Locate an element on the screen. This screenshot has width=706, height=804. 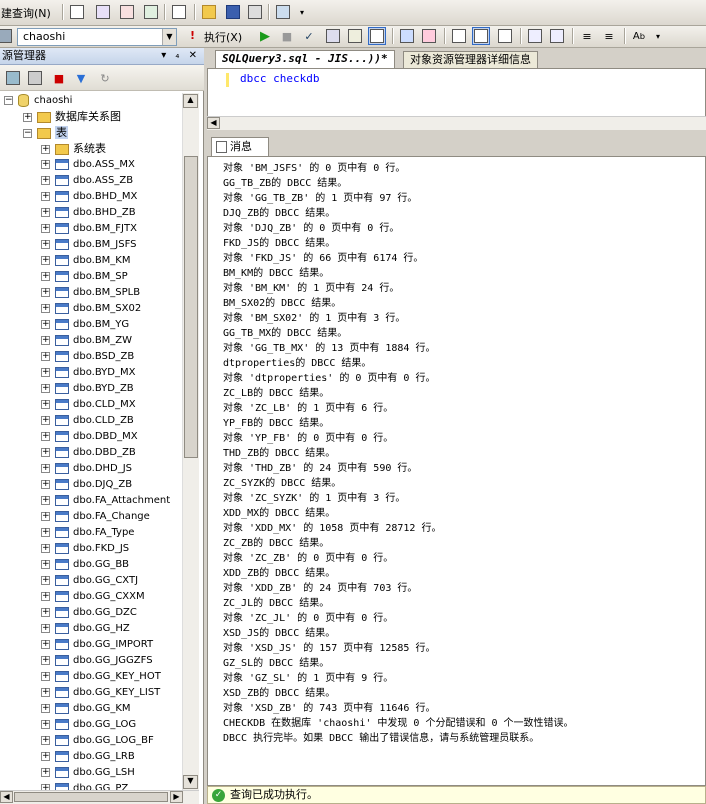
tree-node-table: + dbo.BM_YG is located at coordinates (85, 325).